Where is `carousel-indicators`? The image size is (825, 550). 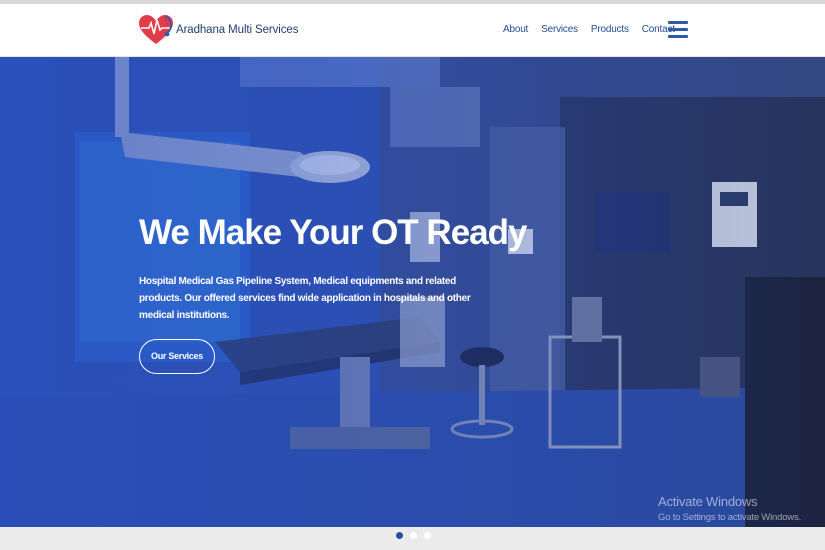
carousel-indicators is located at coordinates (413, 535).